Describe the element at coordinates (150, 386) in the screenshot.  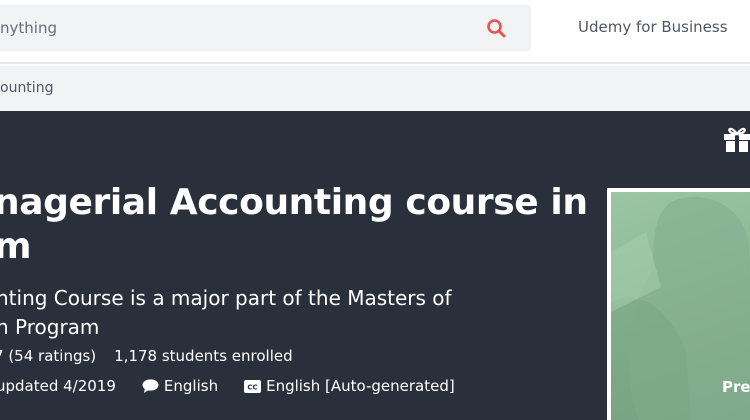
I see `speech-bubble-icon` at that location.